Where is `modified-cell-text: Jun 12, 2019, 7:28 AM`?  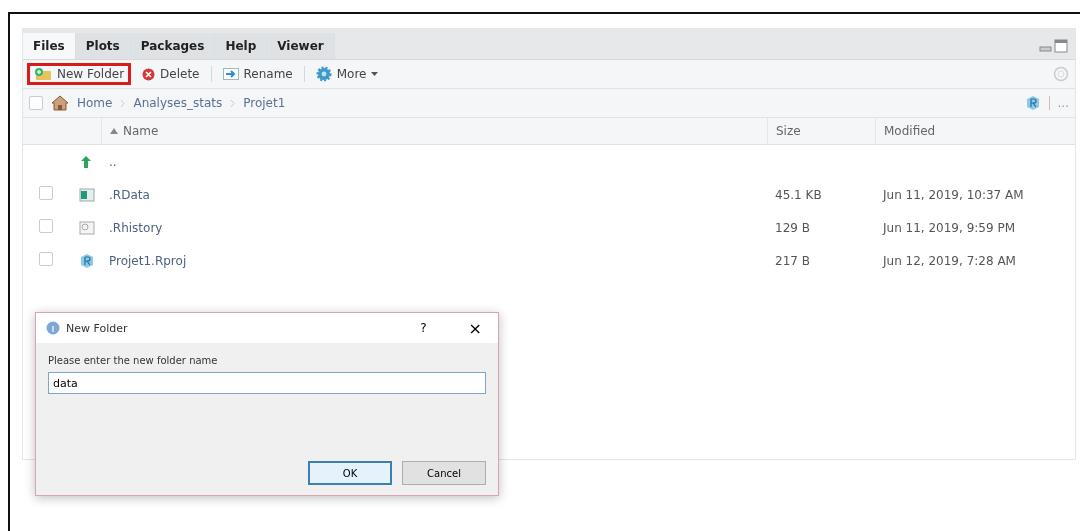
modified-cell-text: Jun 12, 2019, 7:28 AM is located at coordinates (949, 260).